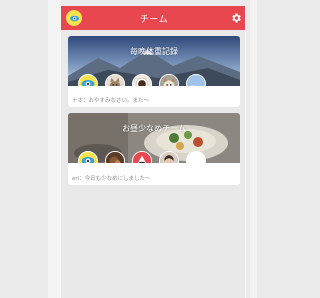  Describe the element at coordinates (154, 51) in the screenshot. I see `team-name: 毎晩体重記録` at that location.